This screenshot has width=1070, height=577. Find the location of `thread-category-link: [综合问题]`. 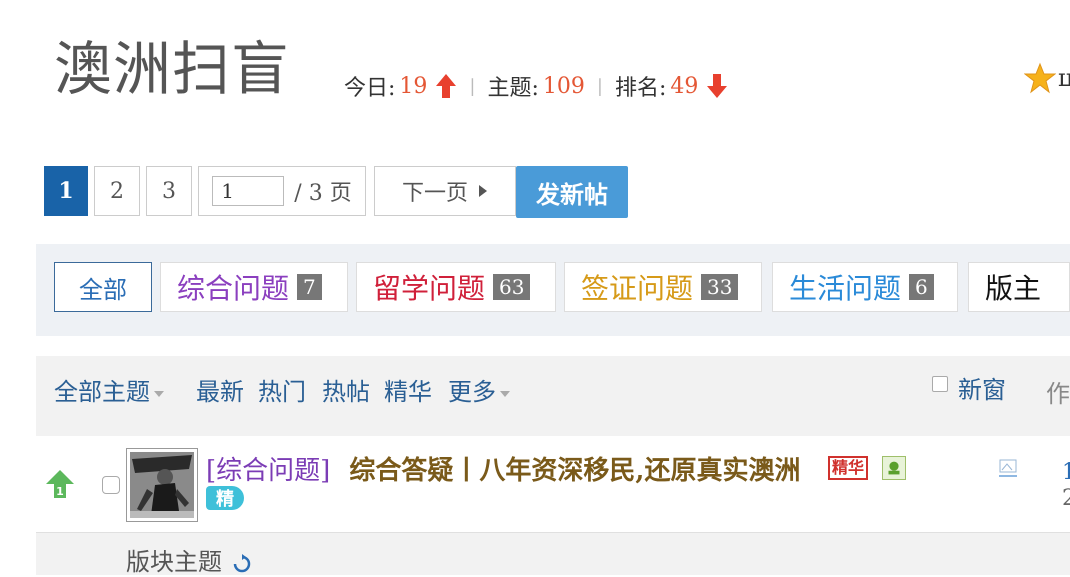

thread-category-link: [综合问题] is located at coordinates (268, 471).